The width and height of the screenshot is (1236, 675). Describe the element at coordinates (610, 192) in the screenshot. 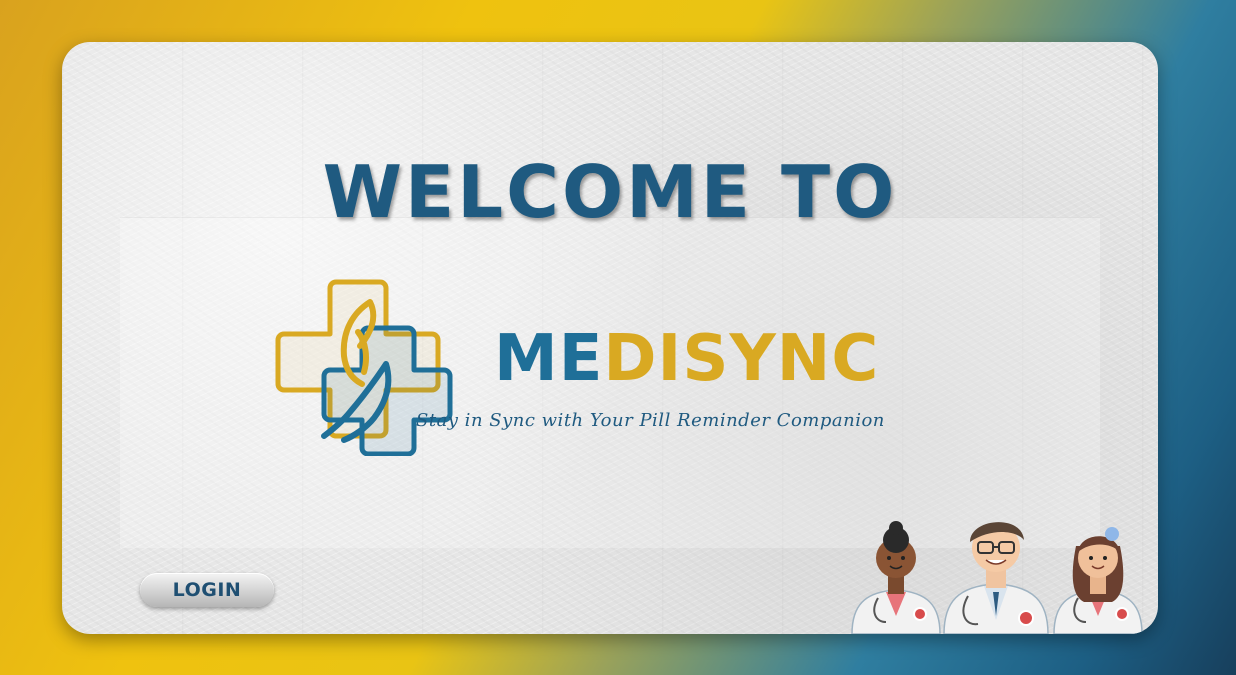

I see `welcome-heading: WELCOME TO` at that location.